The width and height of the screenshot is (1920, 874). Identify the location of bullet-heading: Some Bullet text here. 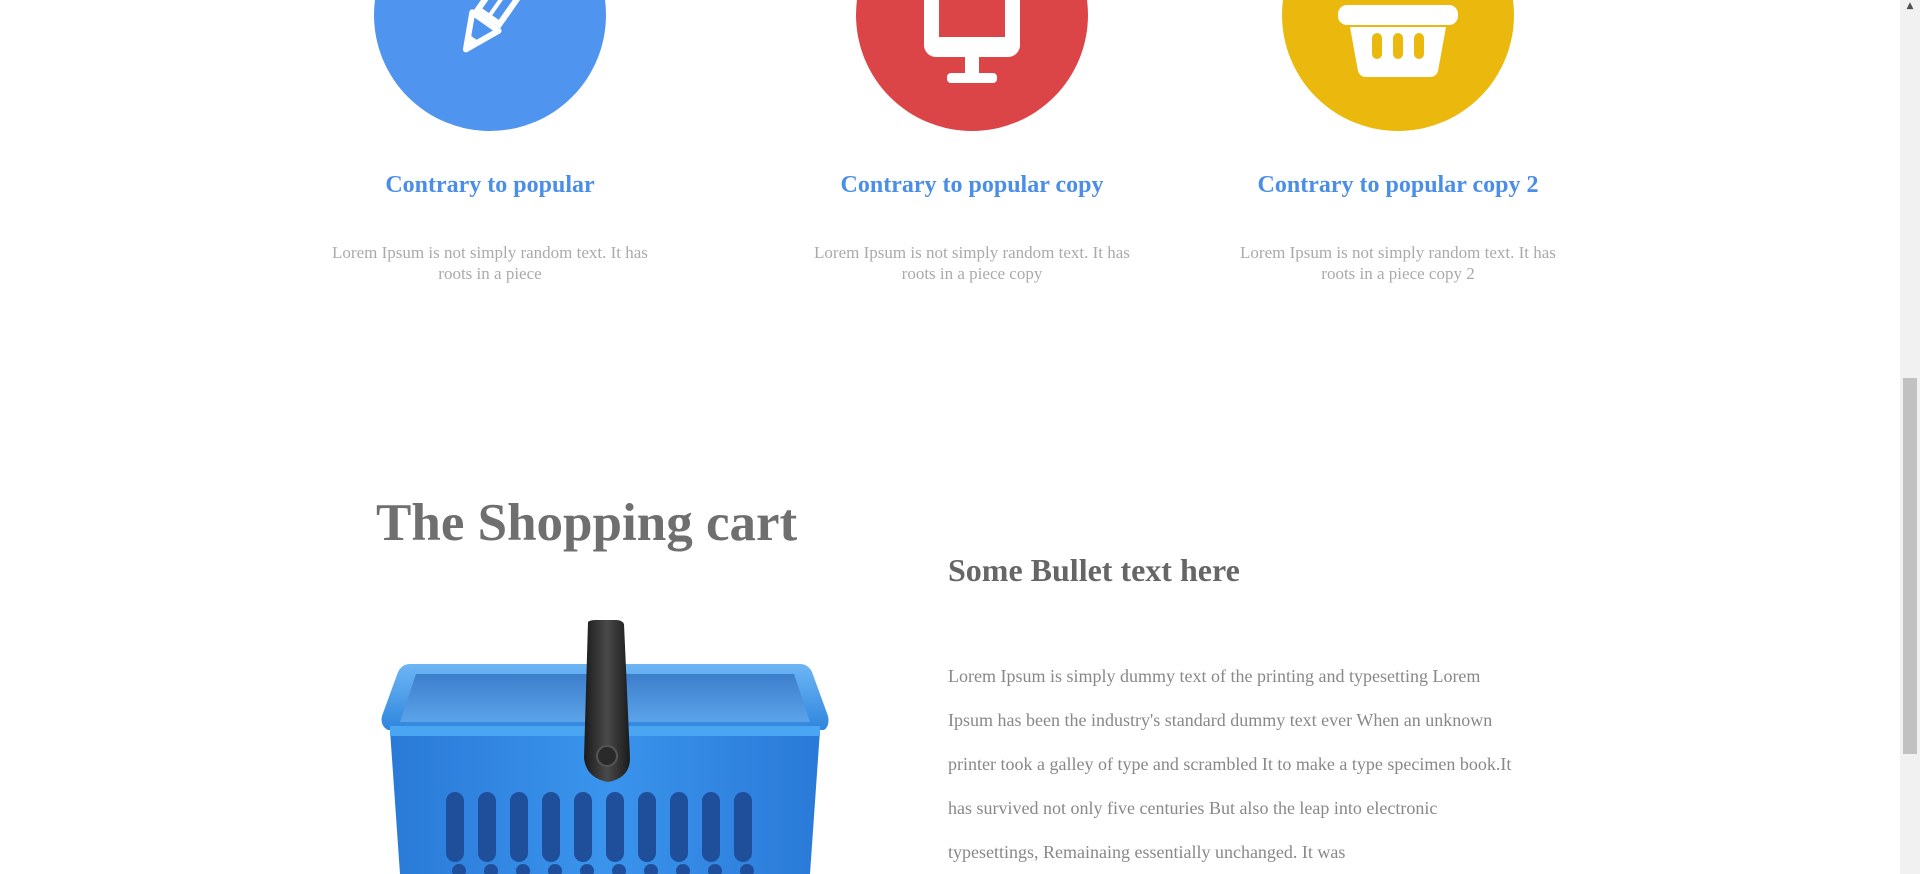
(1094, 570).